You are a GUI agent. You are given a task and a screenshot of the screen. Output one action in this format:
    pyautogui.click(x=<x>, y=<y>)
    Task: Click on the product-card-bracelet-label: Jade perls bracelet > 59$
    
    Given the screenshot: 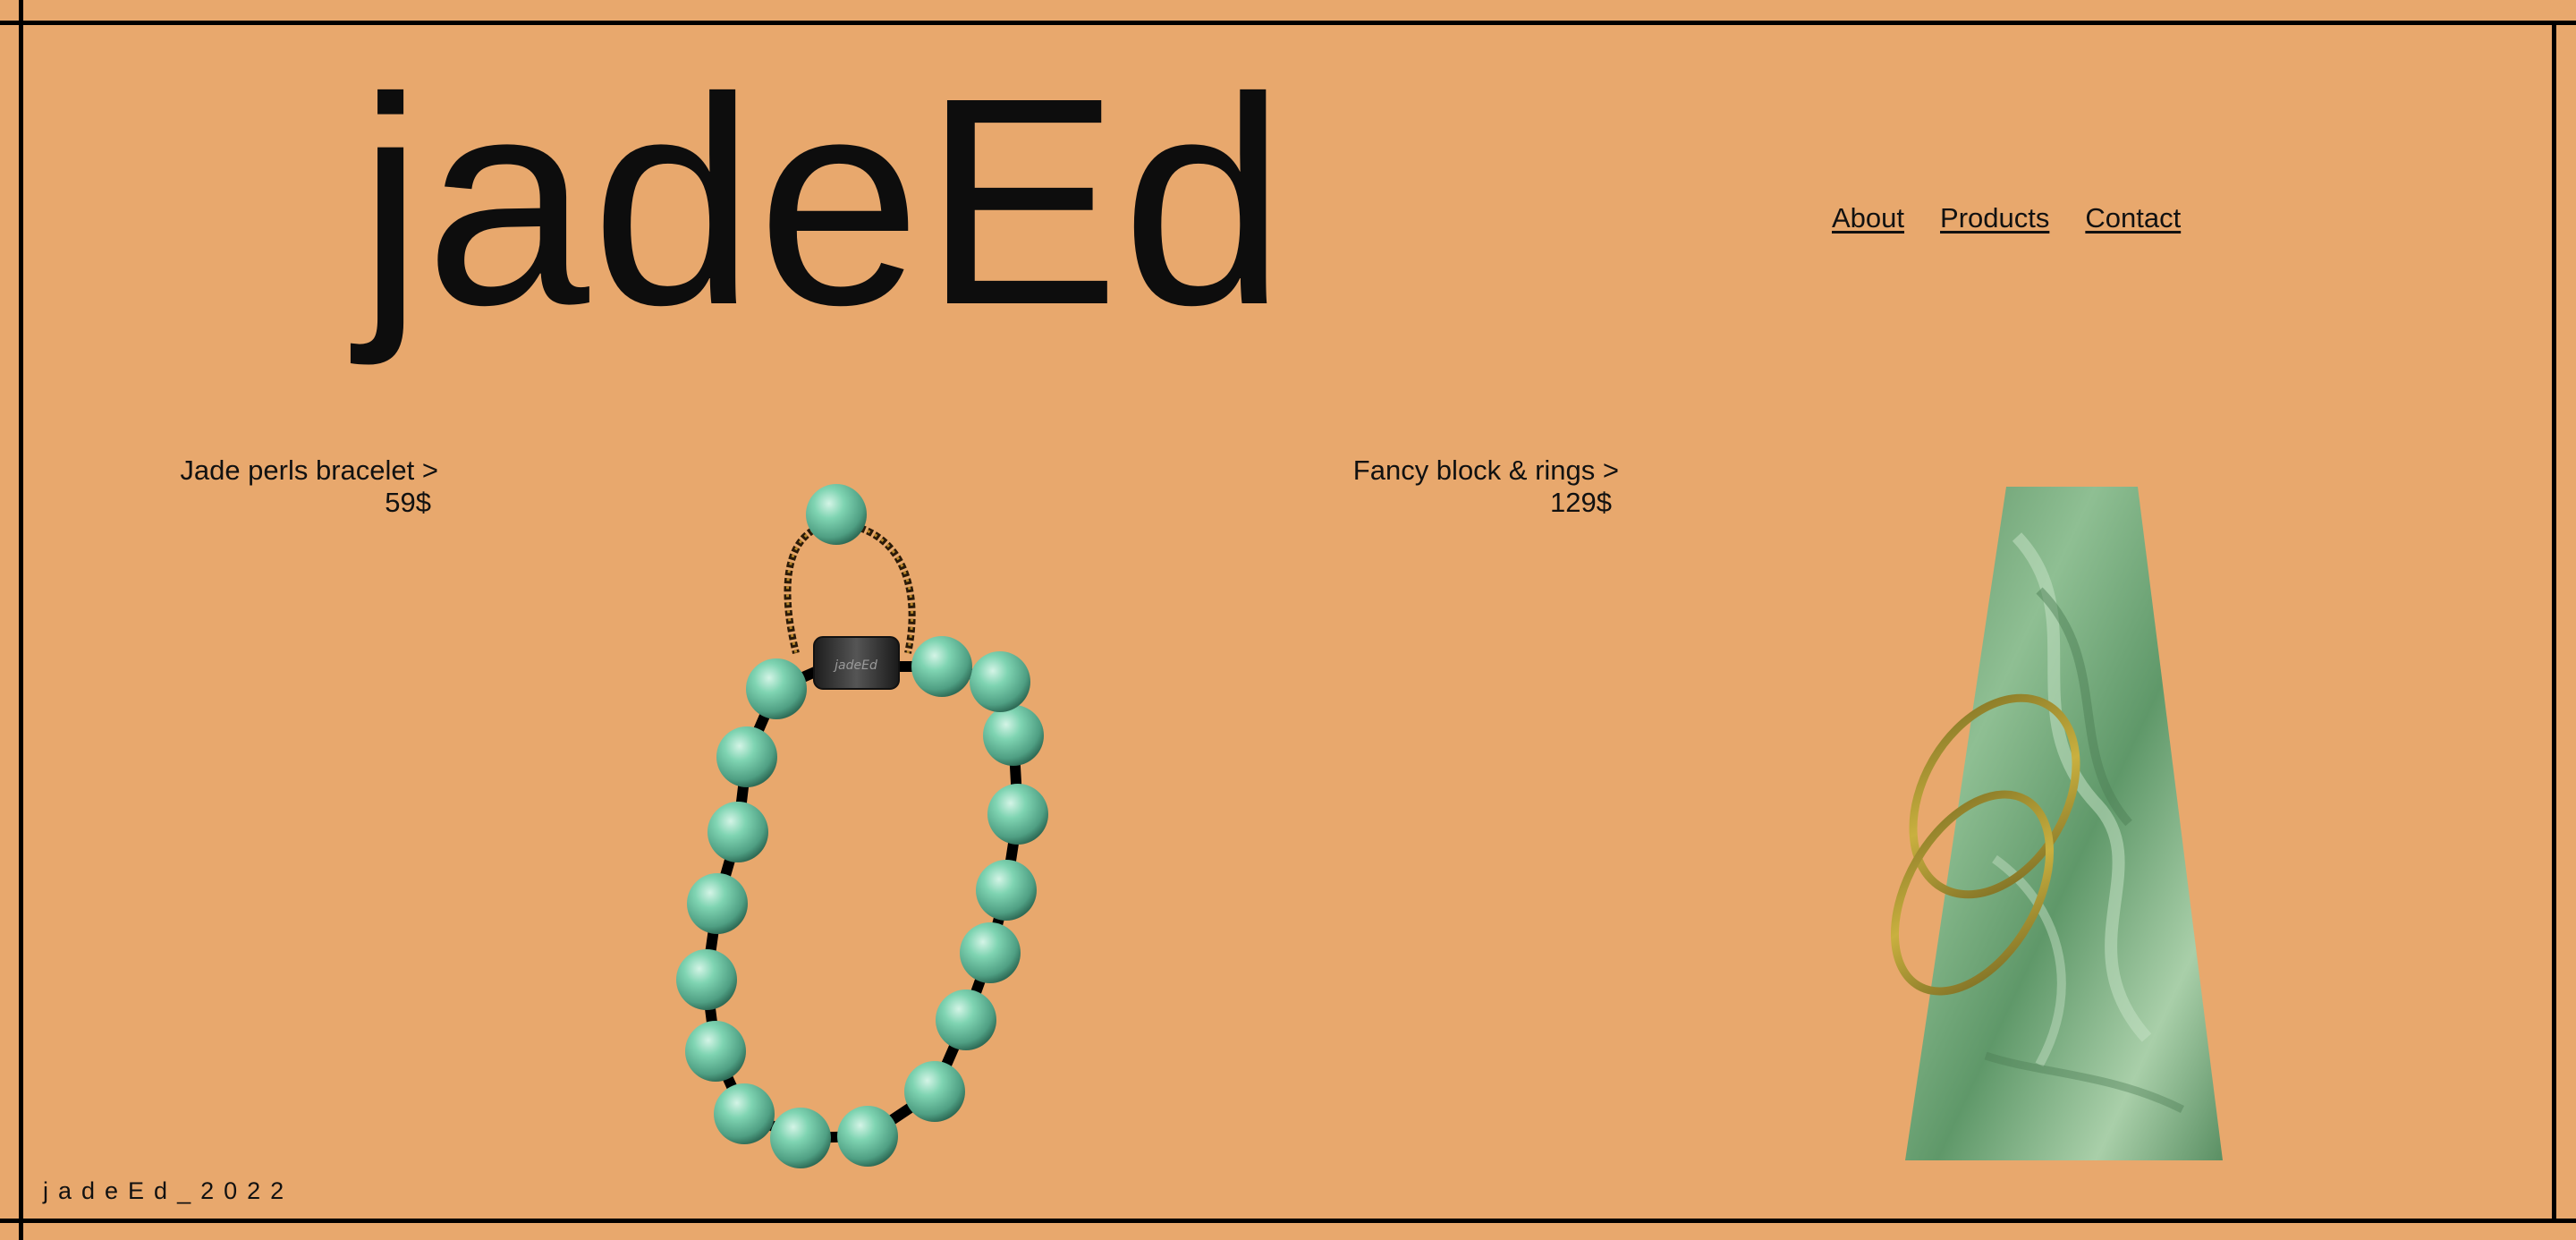 What is the action you would take?
    pyautogui.click(x=290, y=486)
    